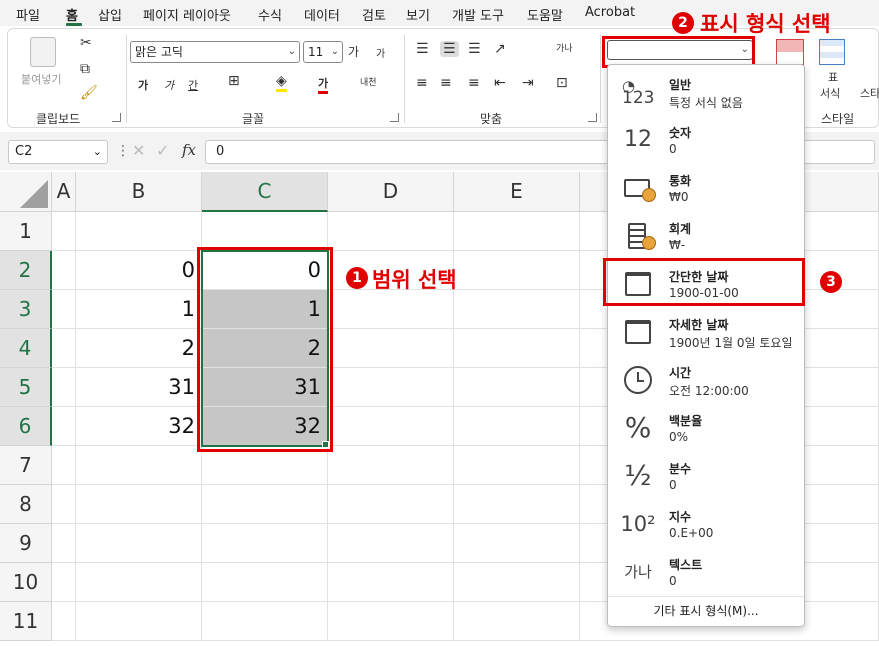 The height and width of the screenshot is (646, 879). Describe the element at coordinates (139, 387) in the screenshot. I see `cell-b5: 31` at that location.